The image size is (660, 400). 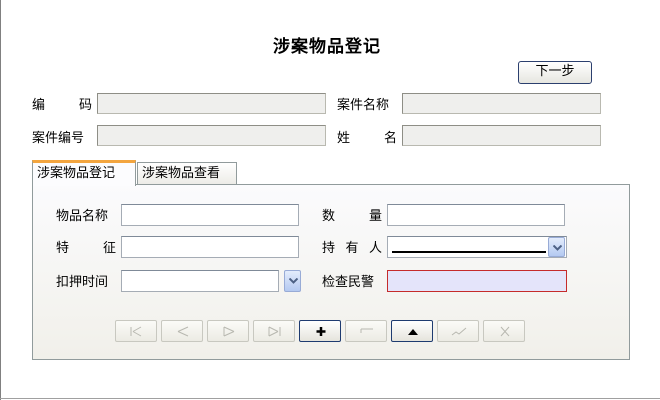 I want to click on cancel-record-button, so click(x=504, y=331).